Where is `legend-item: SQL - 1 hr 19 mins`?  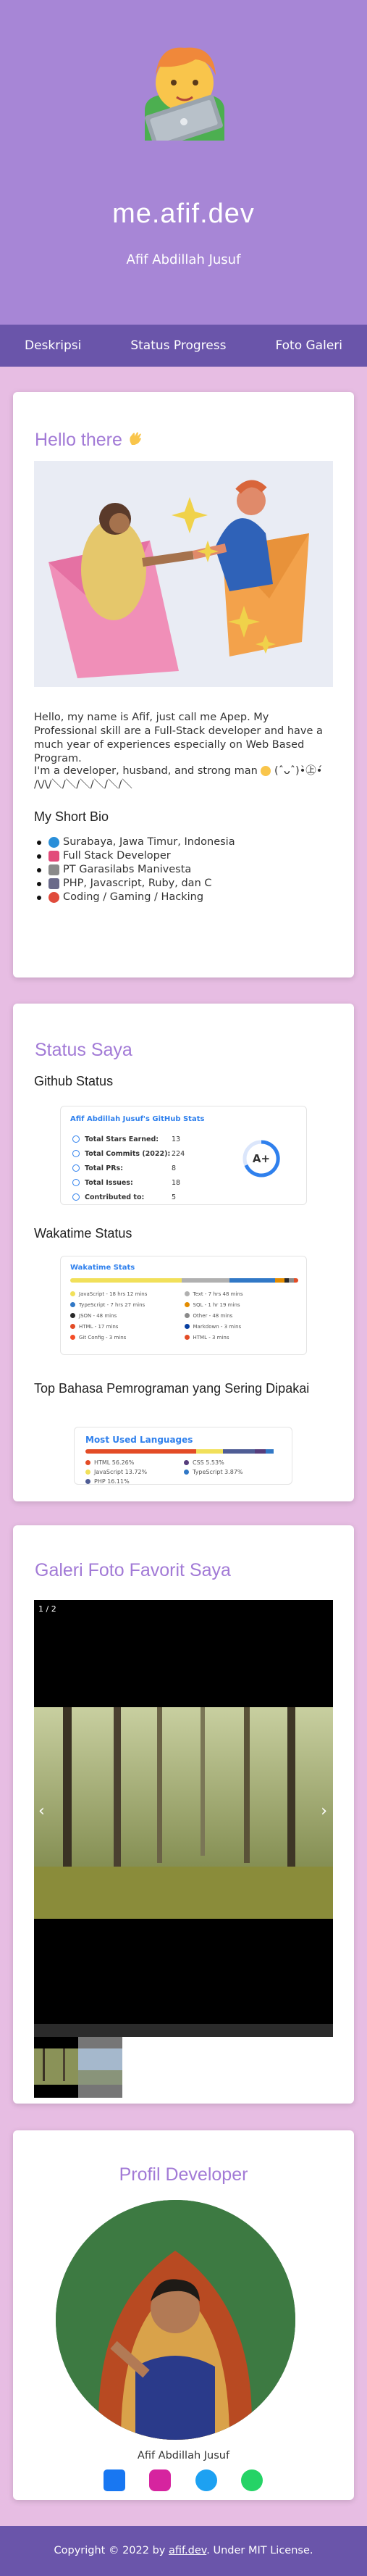 legend-item: SQL - 1 hr 19 mins is located at coordinates (242, 1304).